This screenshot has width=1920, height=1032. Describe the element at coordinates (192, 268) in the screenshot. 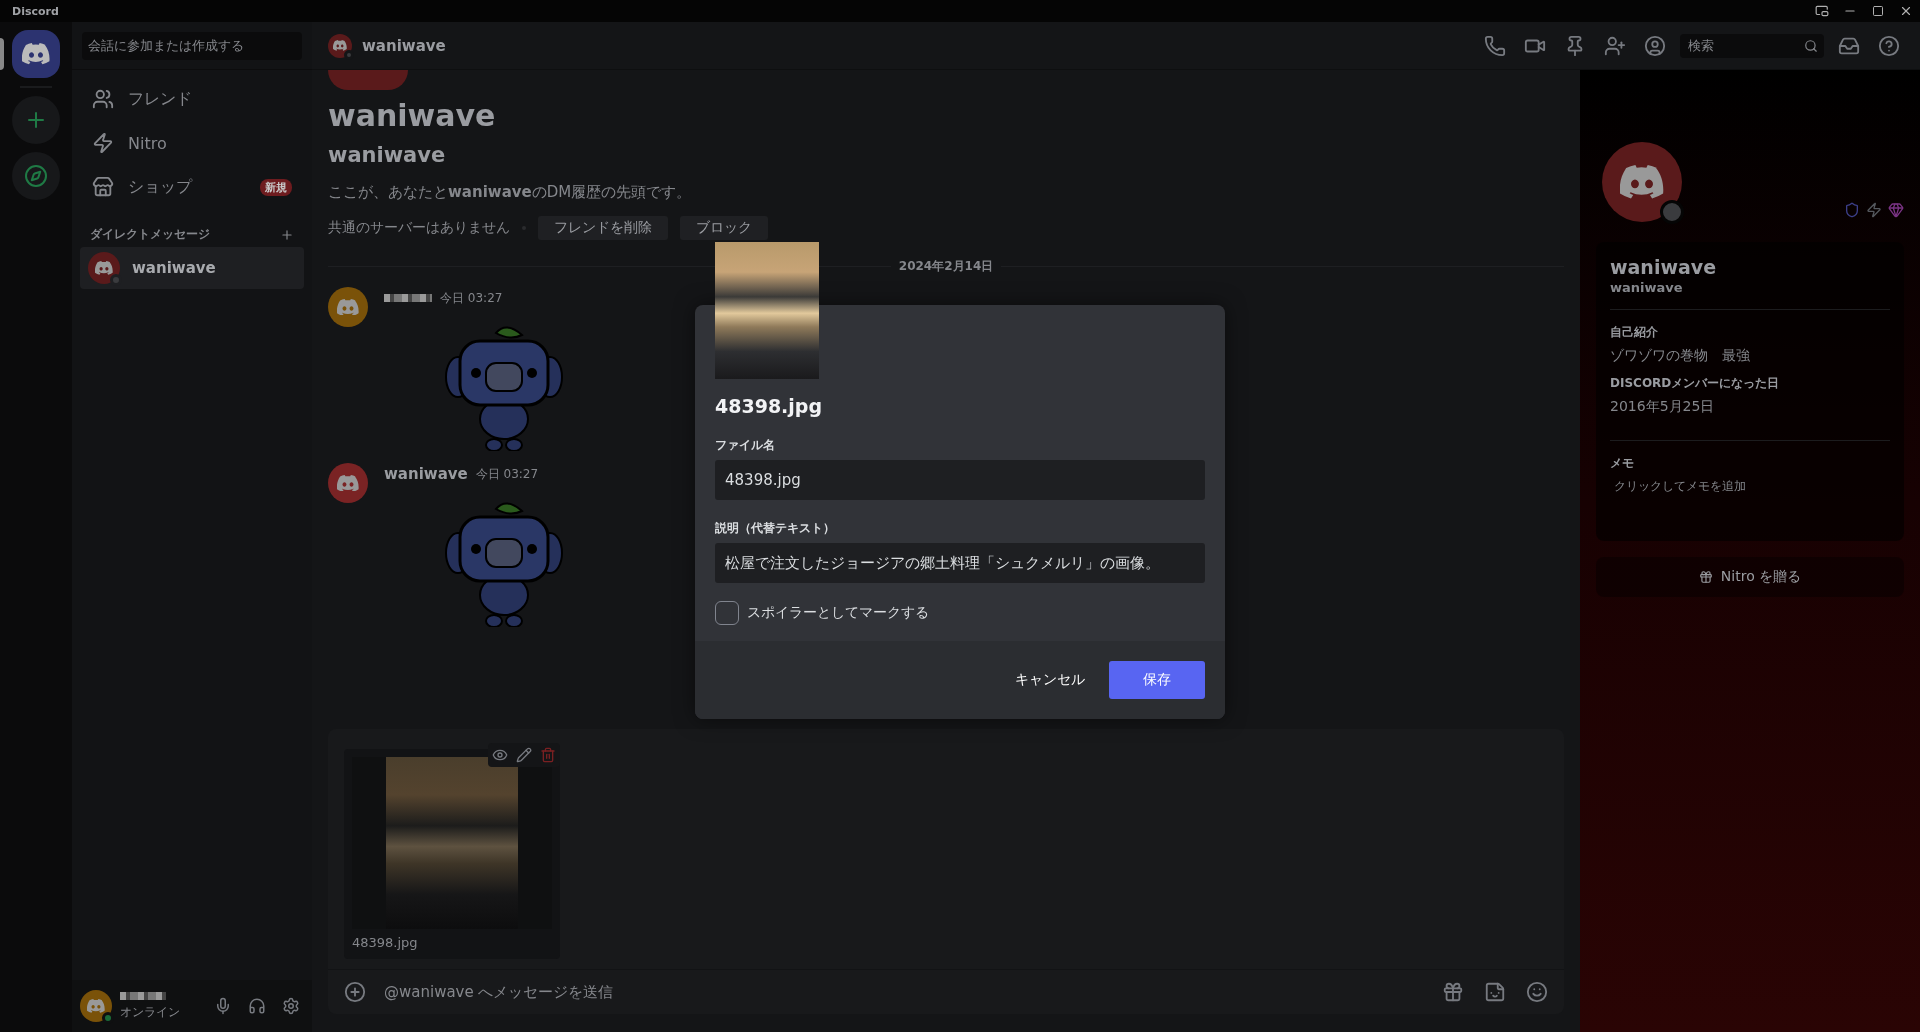

I see `dm-item: waniwave` at that location.